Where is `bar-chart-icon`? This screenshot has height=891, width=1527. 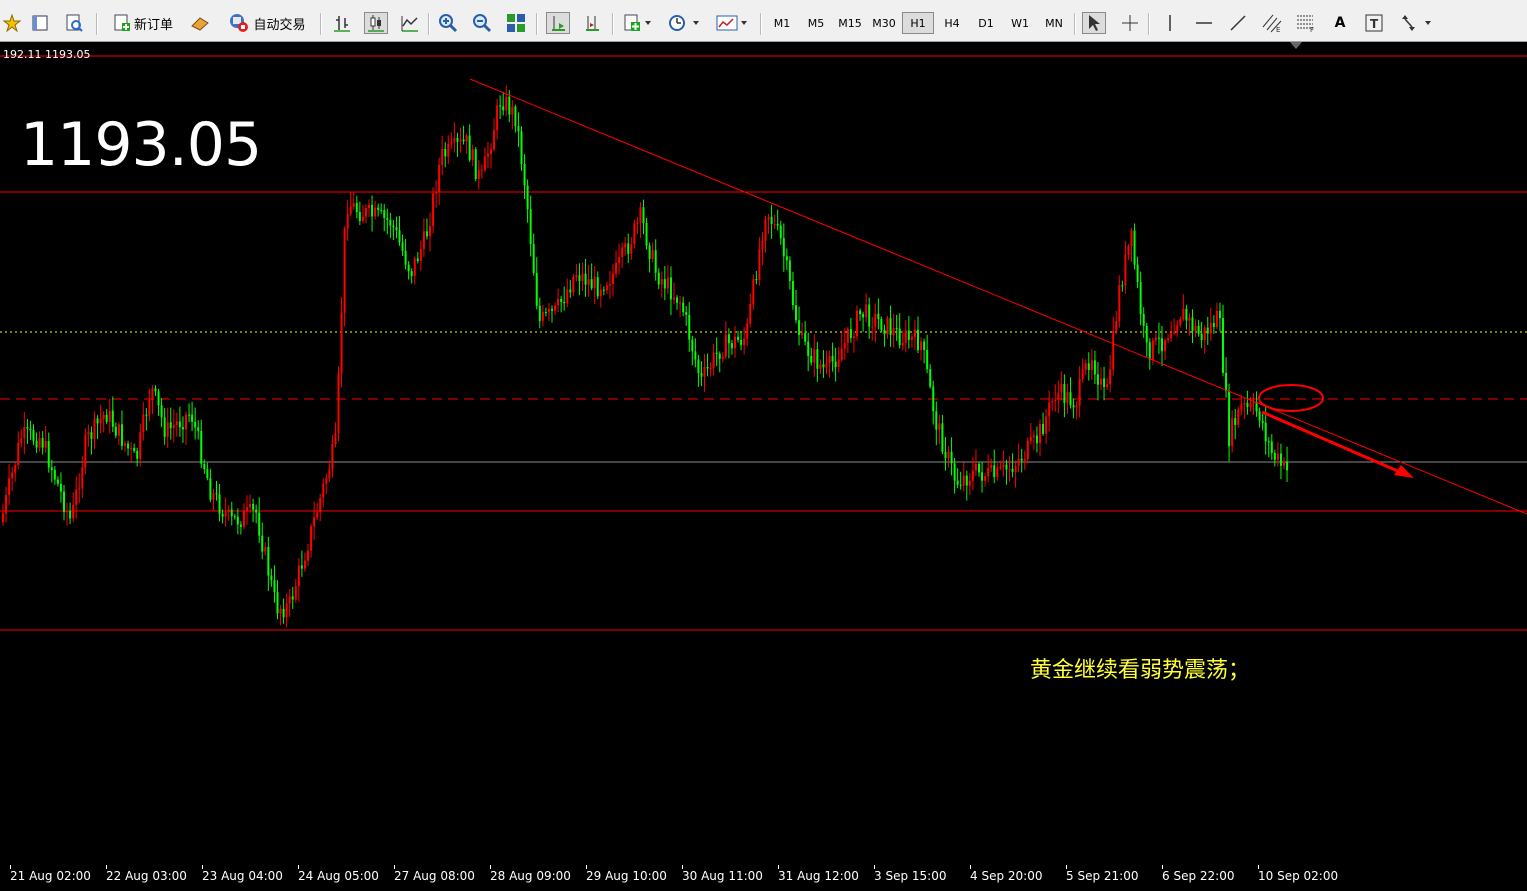
bar-chart-icon is located at coordinates (342, 23).